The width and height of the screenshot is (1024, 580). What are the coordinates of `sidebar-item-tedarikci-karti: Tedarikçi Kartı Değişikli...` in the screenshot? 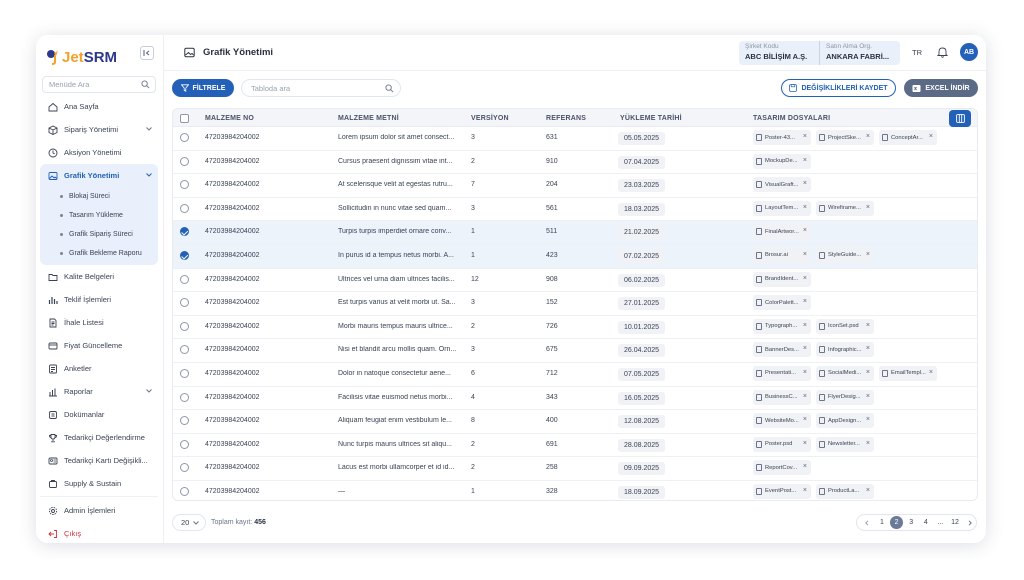 It's located at (99, 460).